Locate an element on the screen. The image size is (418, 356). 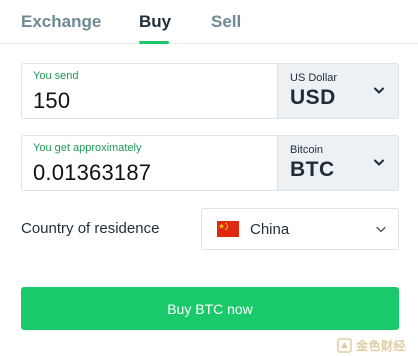
buy-btc-button: Buy BTC now is located at coordinates (210, 308).